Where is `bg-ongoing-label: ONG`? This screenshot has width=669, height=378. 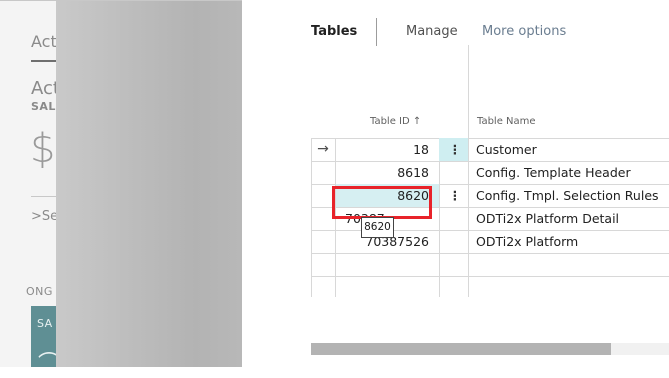
bg-ongoing-label: ONG is located at coordinates (39, 291).